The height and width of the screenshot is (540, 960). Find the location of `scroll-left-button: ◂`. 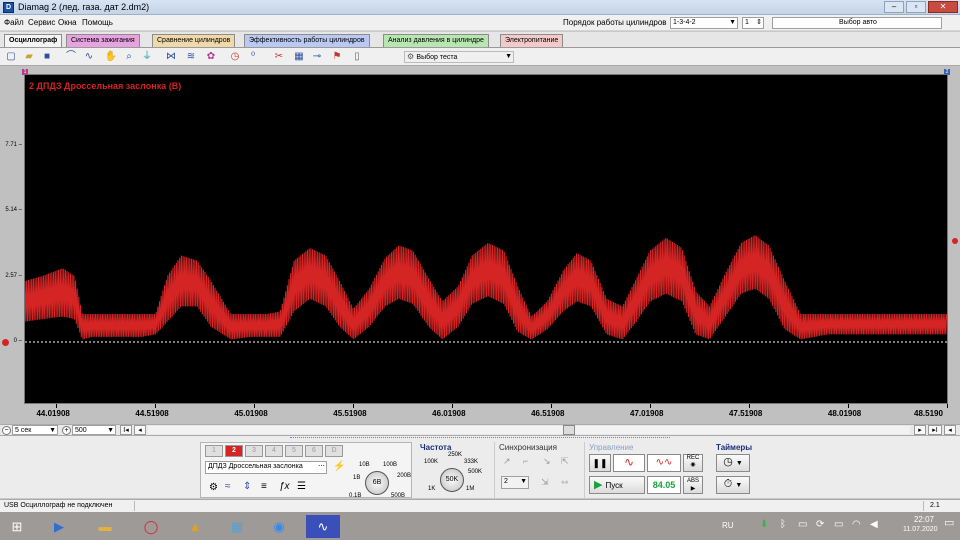

scroll-left-button: ◂ is located at coordinates (140, 430).